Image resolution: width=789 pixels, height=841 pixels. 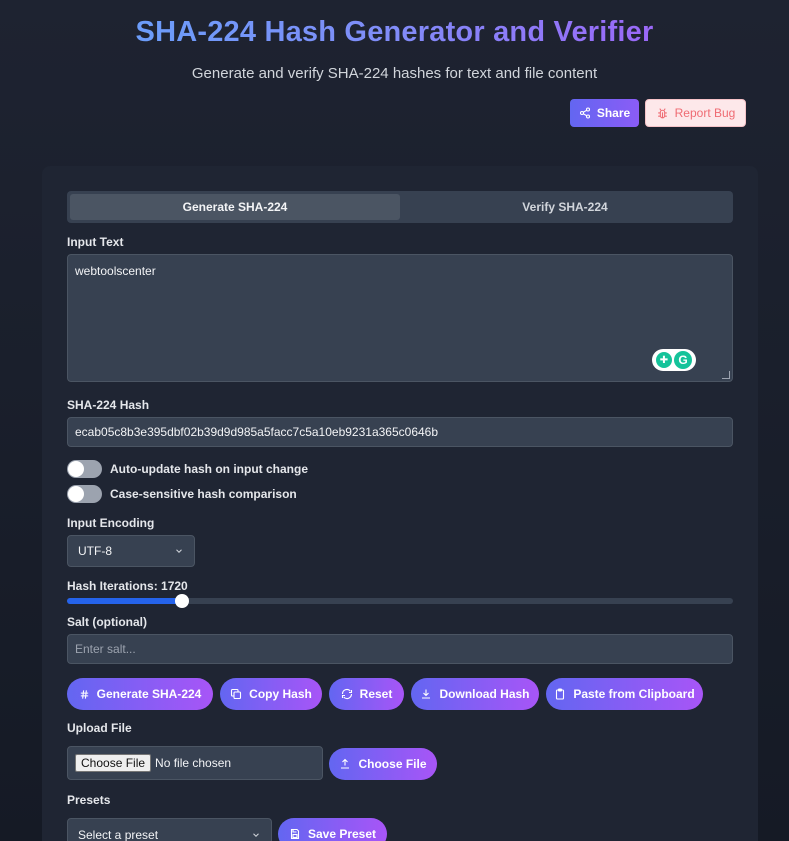 What do you see at coordinates (149, 694) in the screenshot?
I see `generate-label: Generate SHA-224` at bounding box center [149, 694].